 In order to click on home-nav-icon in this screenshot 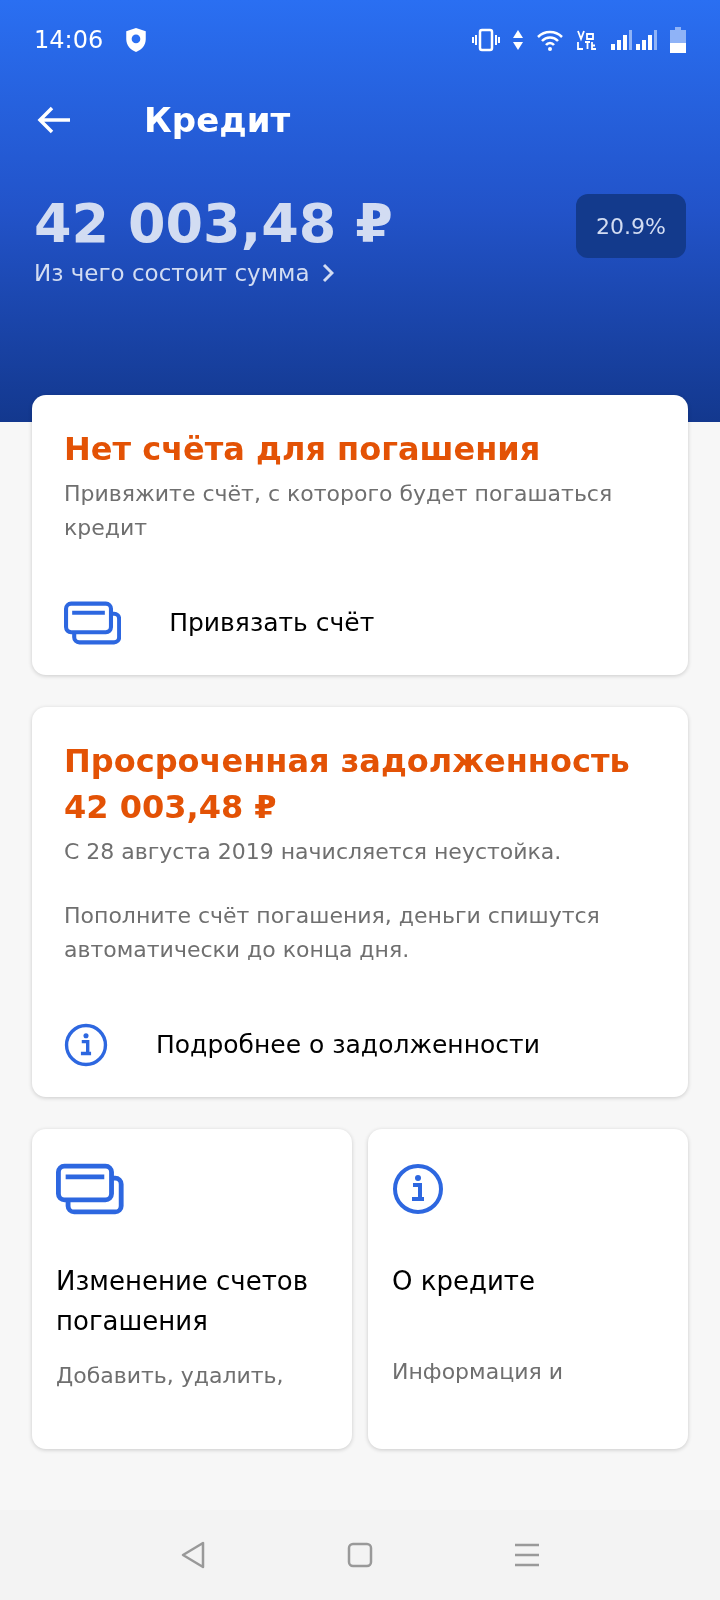, I will do `click(360, 1555)`.